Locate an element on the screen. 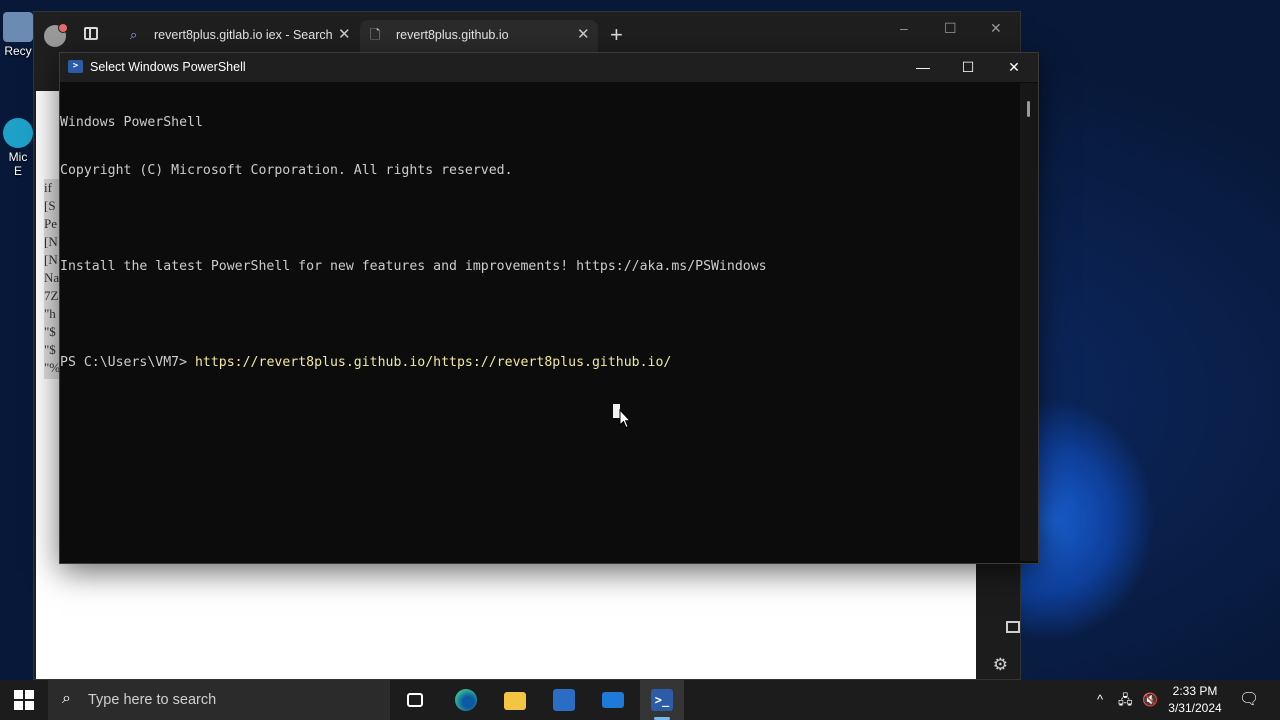 The width and height of the screenshot is (1280, 720). folder-icon is located at coordinates (515, 701).